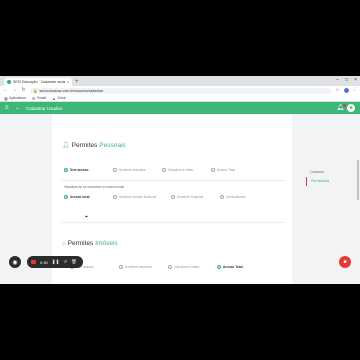 Image resolution: width=360 pixels, height=360 pixels. Describe the element at coordinates (341, 107) in the screenshot. I see `notification-bell-icon: 🔔︎` at that location.